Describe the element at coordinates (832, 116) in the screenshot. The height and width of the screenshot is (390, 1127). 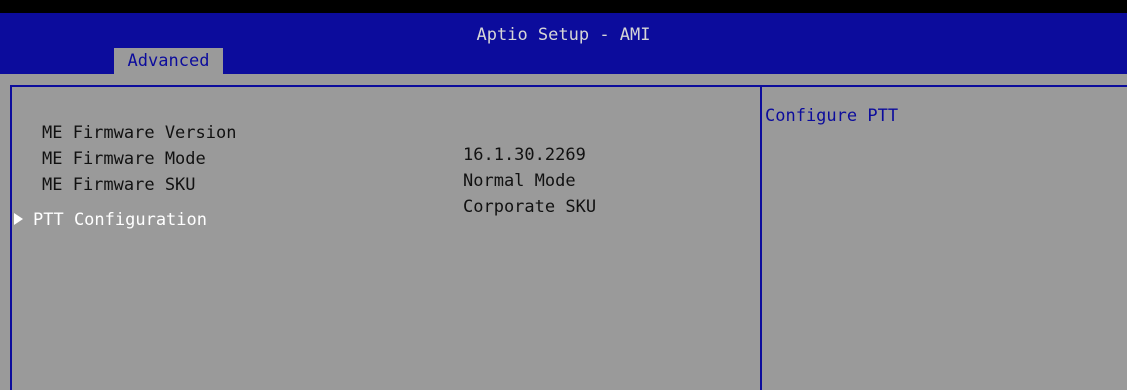
I see `help-text: Configure PTT` at that location.